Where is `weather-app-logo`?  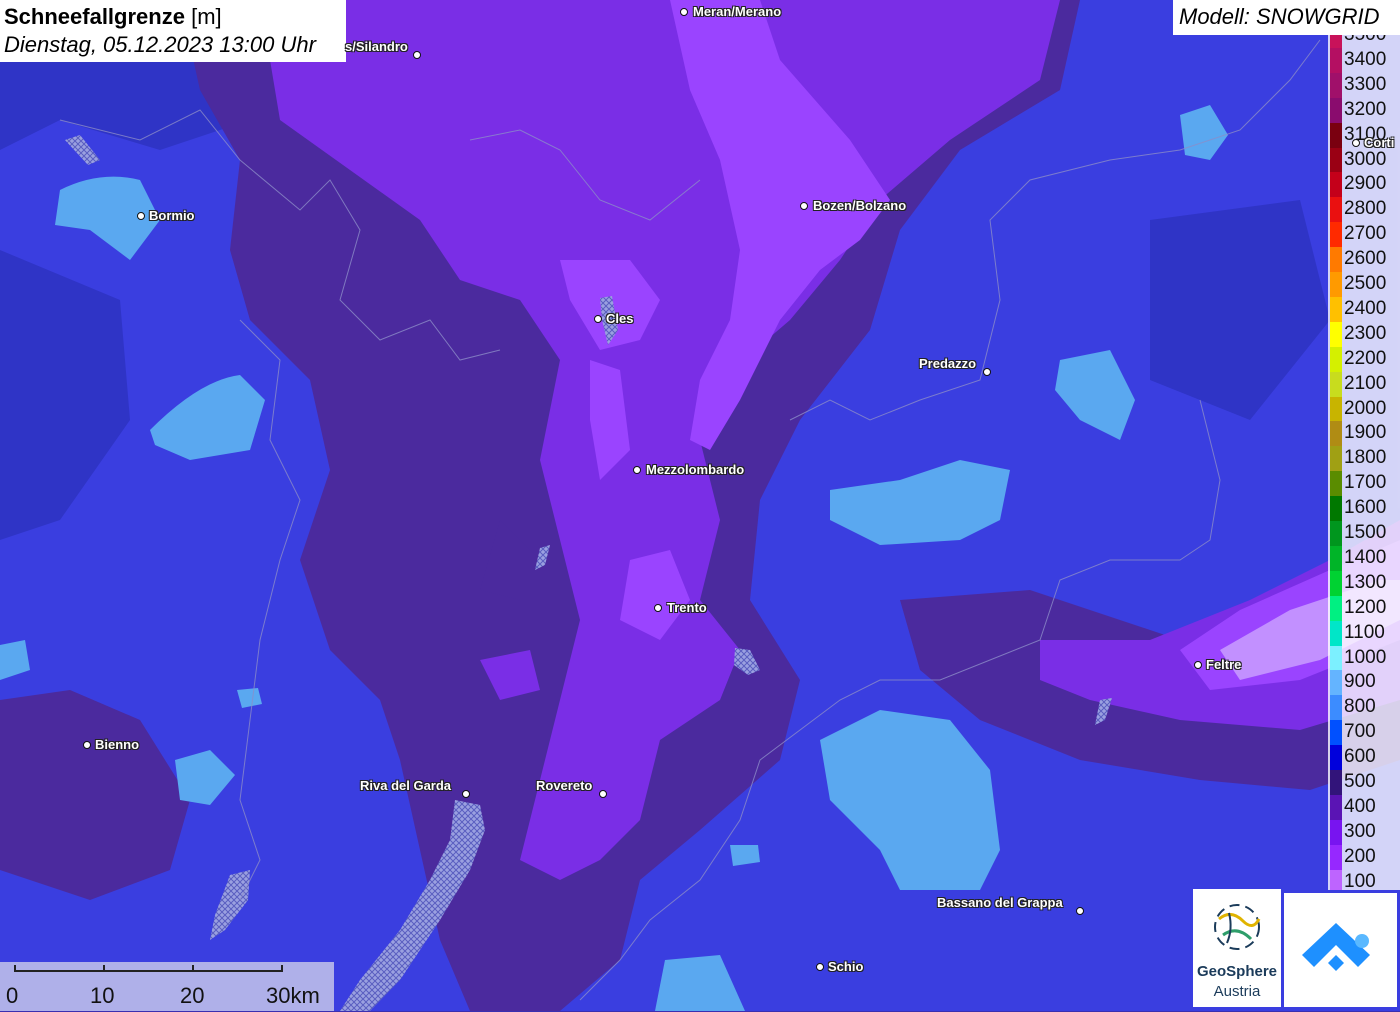
weather-app-logo is located at coordinates (1340, 950).